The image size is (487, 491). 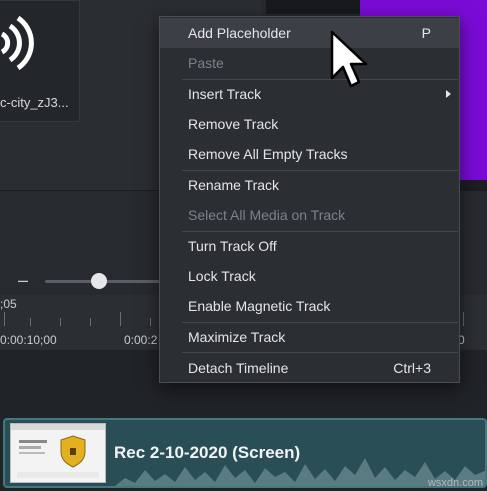 What do you see at coordinates (309, 337) in the screenshot?
I see `menu-item-maximize-track: Maximize Track` at bounding box center [309, 337].